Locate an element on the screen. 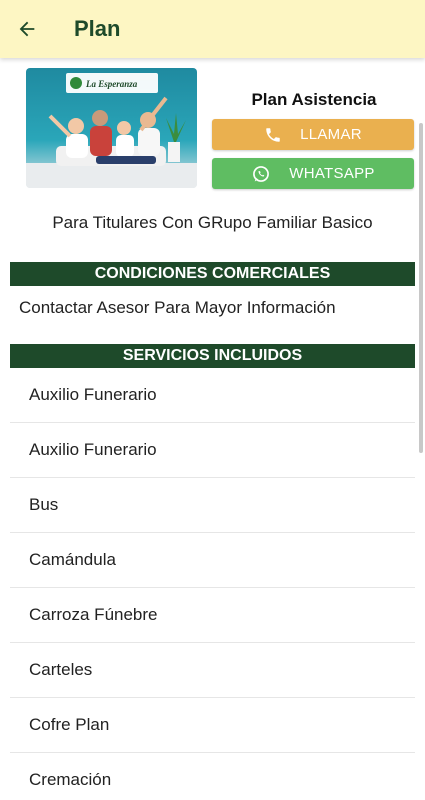 The height and width of the screenshot is (800, 425). arrow-left-icon is located at coordinates (27, 29).